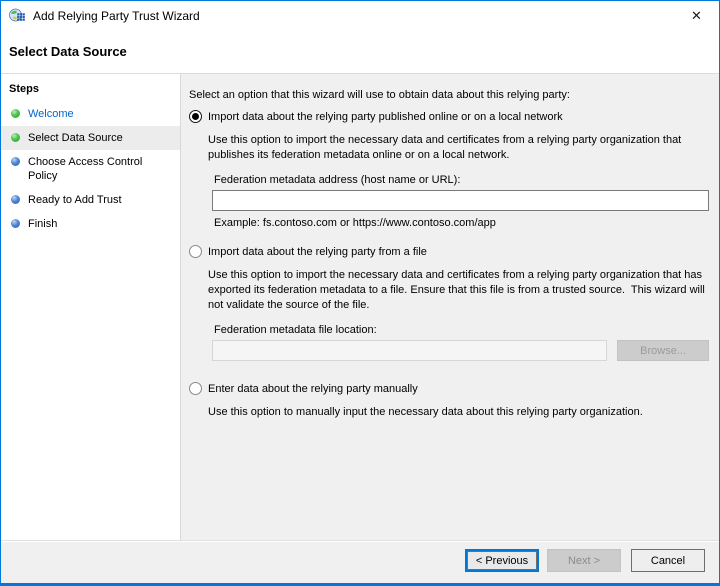 Image resolution: width=720 pixels, height=586 pixels. What do you see at coordinates (90, 224) in the screenshot?
I see `step-item-finish: Finish` at bounding box center [90, 224].